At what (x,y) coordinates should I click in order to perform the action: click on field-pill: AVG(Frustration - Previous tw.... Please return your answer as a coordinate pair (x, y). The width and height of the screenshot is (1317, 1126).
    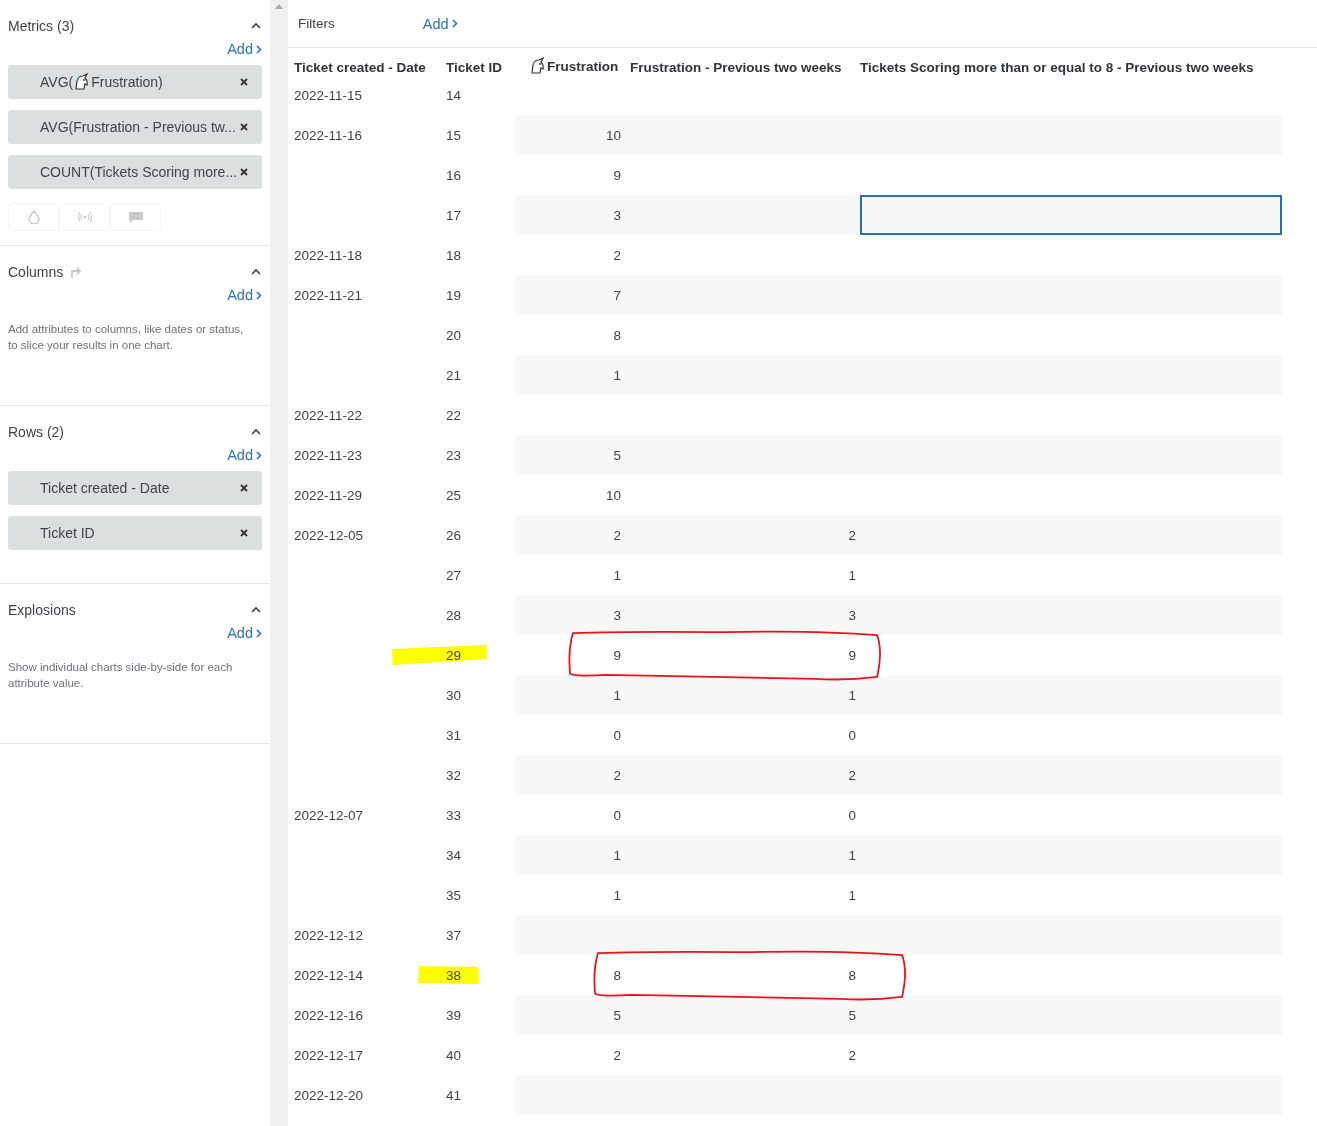
    Looking at the image, I should click on (135, 127).